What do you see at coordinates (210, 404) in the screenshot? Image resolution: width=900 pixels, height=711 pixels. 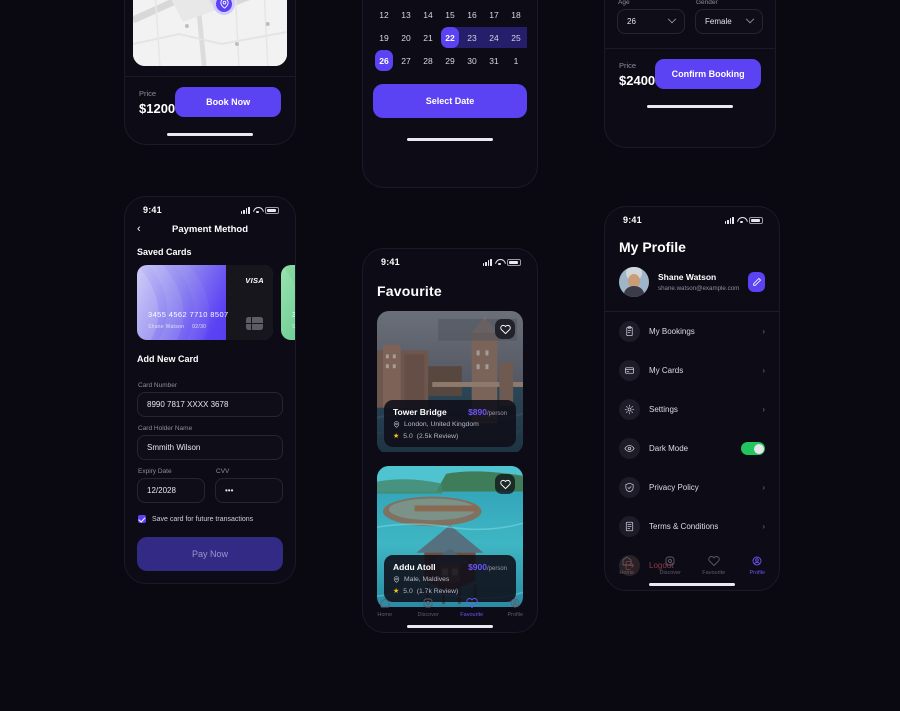 I see `card-number-input: 8990 7817 XXXX 3678` at bounding box center [210, 404].